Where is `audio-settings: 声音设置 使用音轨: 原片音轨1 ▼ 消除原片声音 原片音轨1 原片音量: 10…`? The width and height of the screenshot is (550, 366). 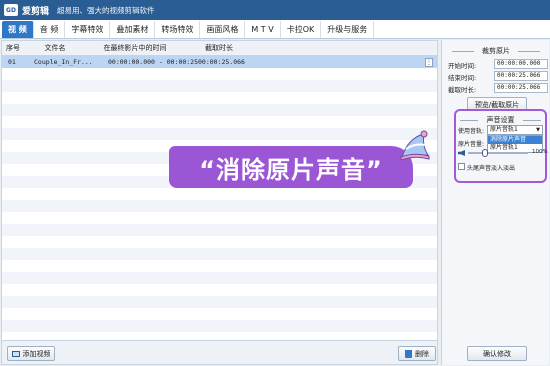 audio-settings: 声音设置 使用音轨: 原片音轨1 ▼ 消除原片声音 原片音轨1 原片音量: 10… is located at coordinates (501, 146).